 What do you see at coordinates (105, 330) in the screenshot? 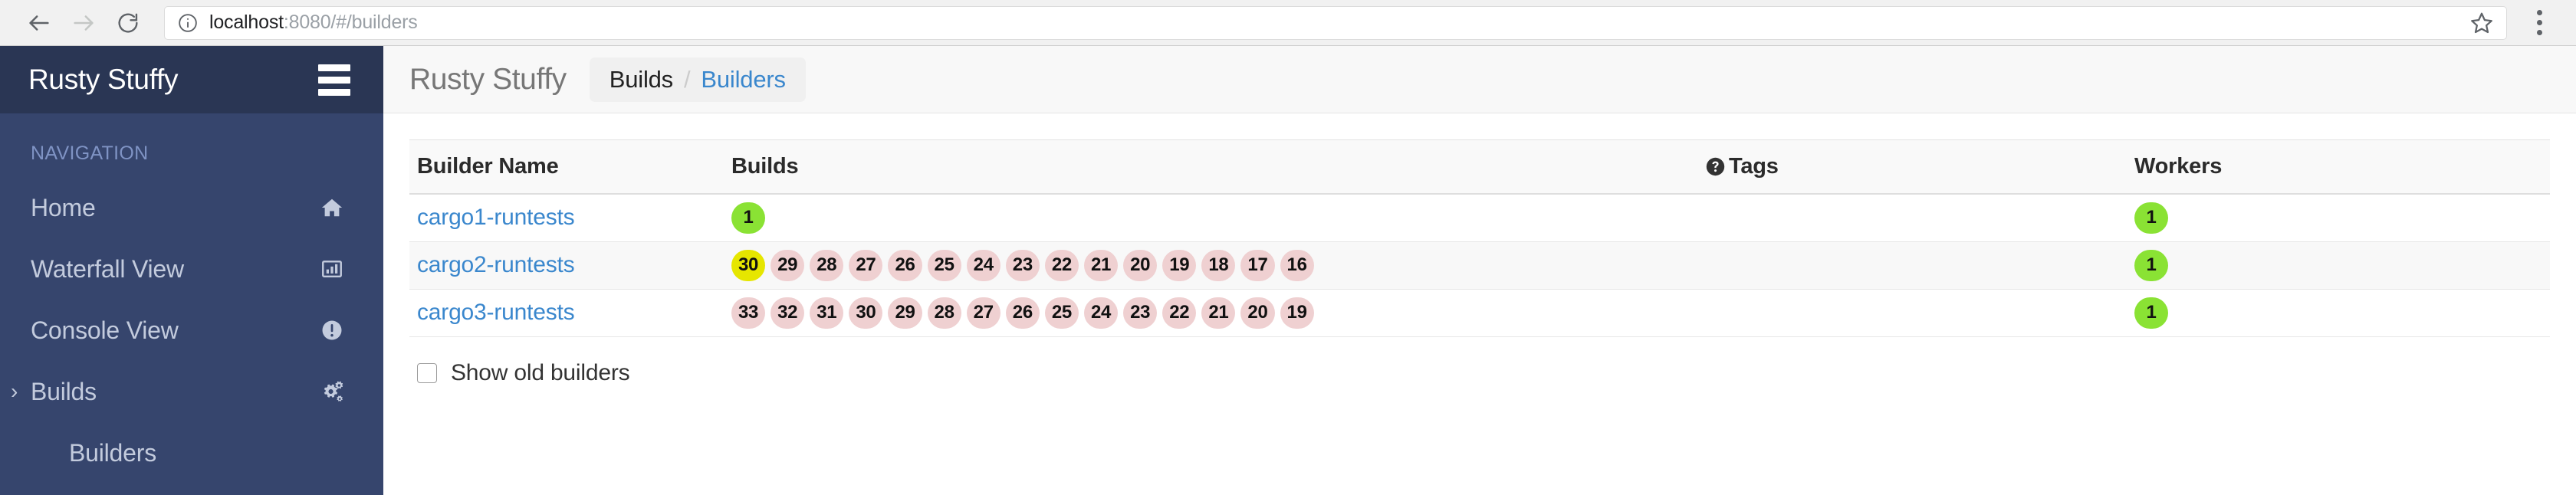
I see `sidebar-item-label: Console View` at bounding box center [105, 330].